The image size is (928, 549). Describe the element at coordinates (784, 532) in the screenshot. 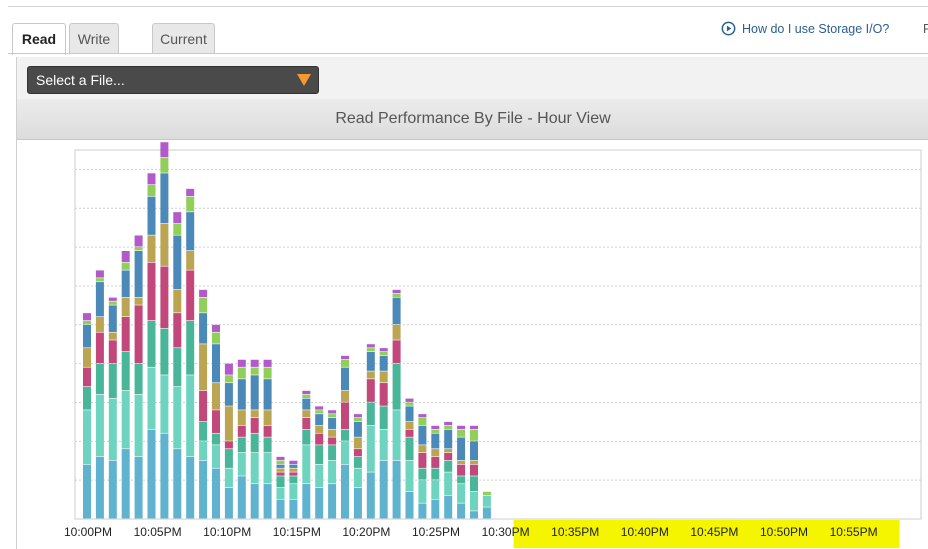

I see `x-tick-label: 10:50PM` at that location.